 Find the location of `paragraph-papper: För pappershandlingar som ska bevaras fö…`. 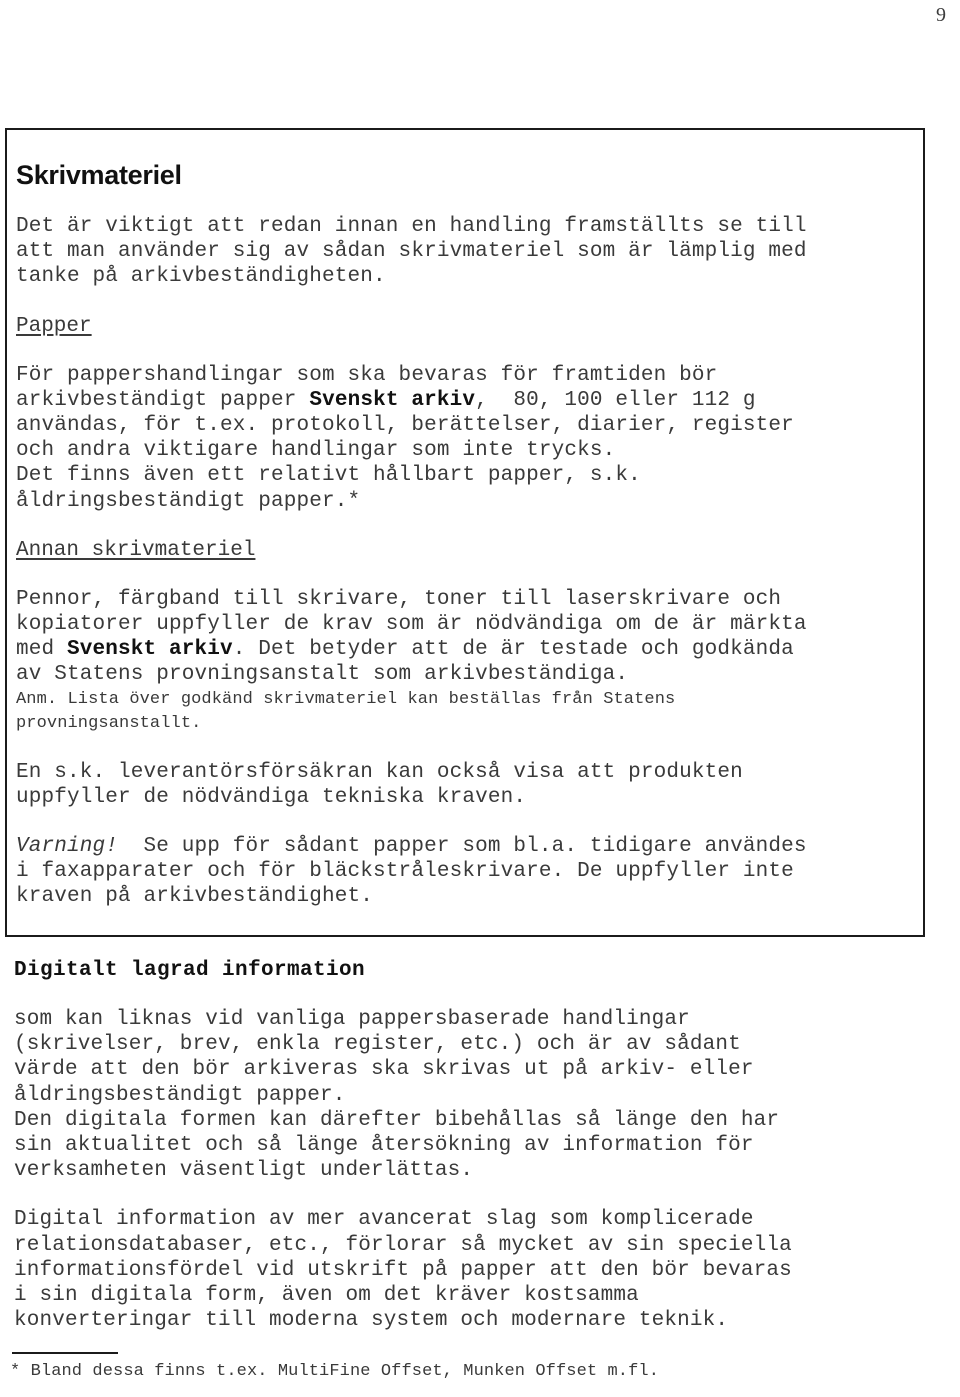

paragraph-papper: För pappershandlingar som ska bevaras fö… is located at coordinates (465, 438).